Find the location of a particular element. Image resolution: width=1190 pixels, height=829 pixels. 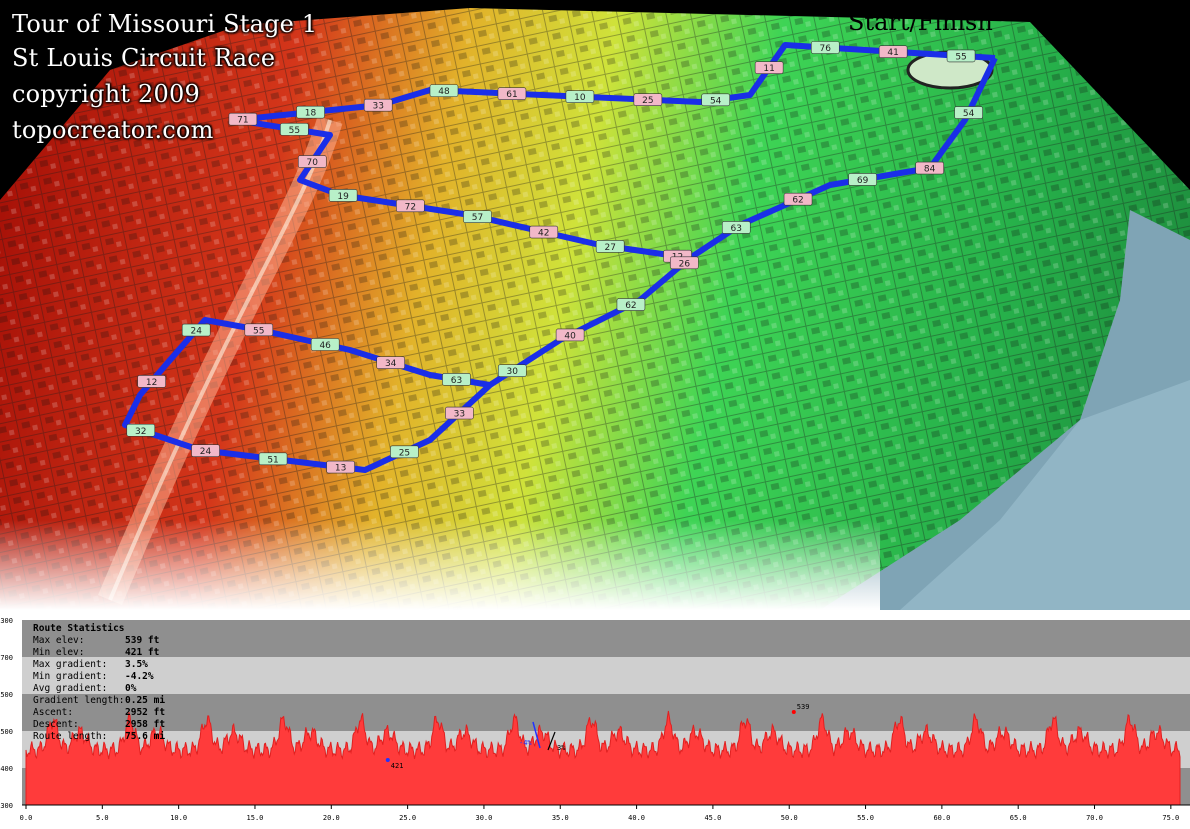

max-elevation-marker is located at coordinates (793, 712).